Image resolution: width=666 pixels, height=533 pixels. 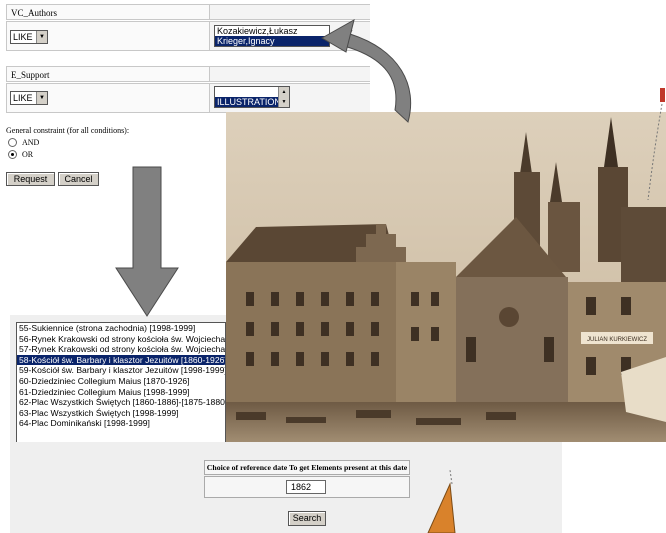 What do you see at coordinates (441, 507) in the screenshot?
I see `spire-icon` at bounding box center [441, 507].